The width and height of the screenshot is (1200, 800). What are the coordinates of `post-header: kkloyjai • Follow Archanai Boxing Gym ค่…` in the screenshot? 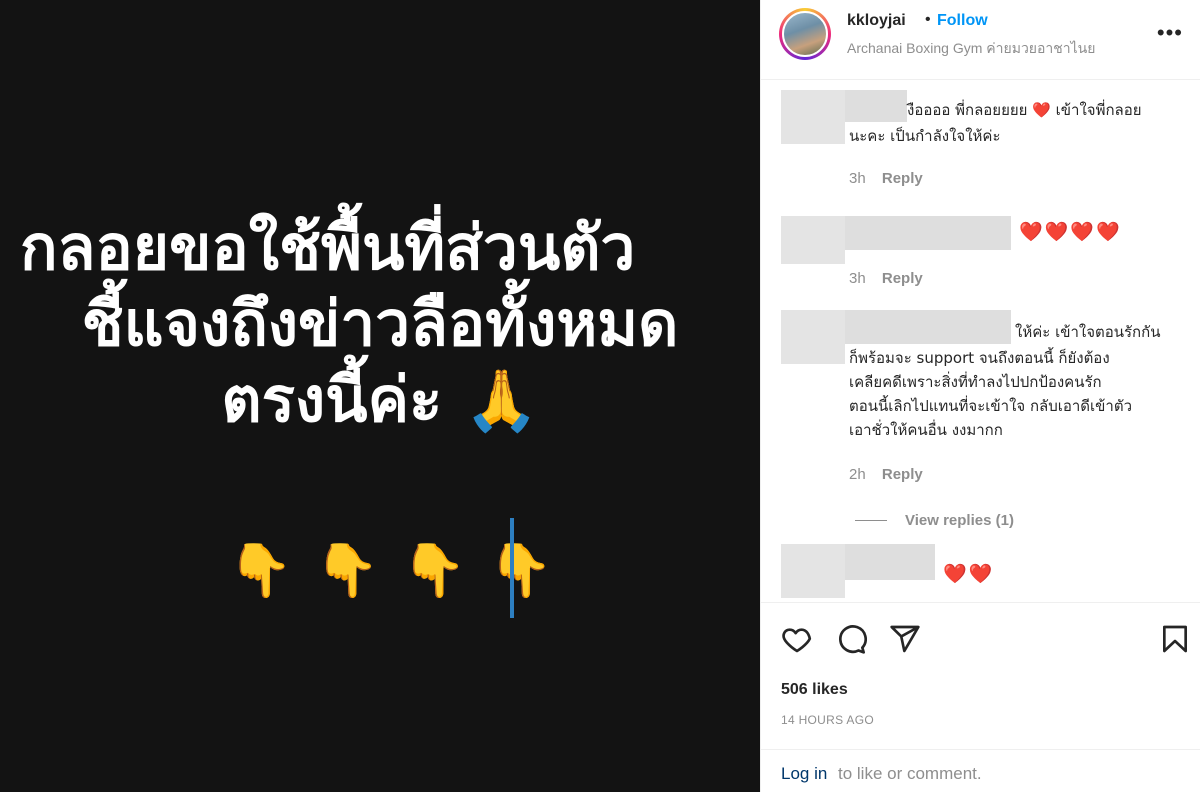 It's located at (980, 40).